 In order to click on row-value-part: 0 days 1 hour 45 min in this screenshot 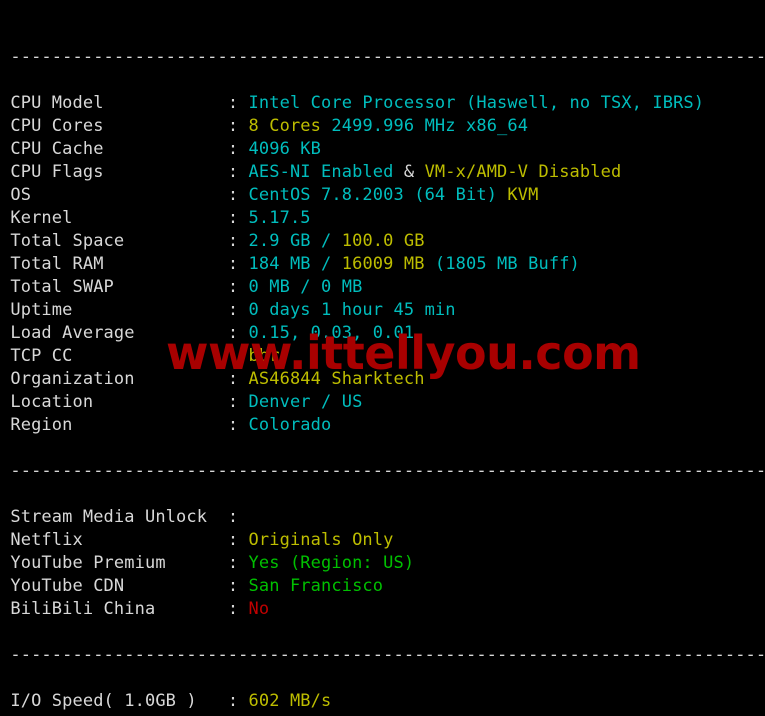, I will do `click(352, 310)`.